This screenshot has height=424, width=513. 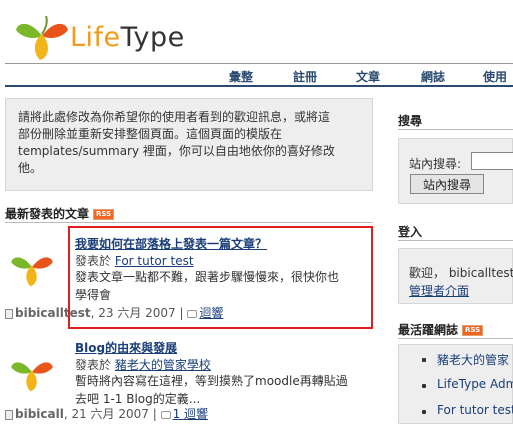 I want to click on comments-link: 1 迴響, so click(x=190, y=414).